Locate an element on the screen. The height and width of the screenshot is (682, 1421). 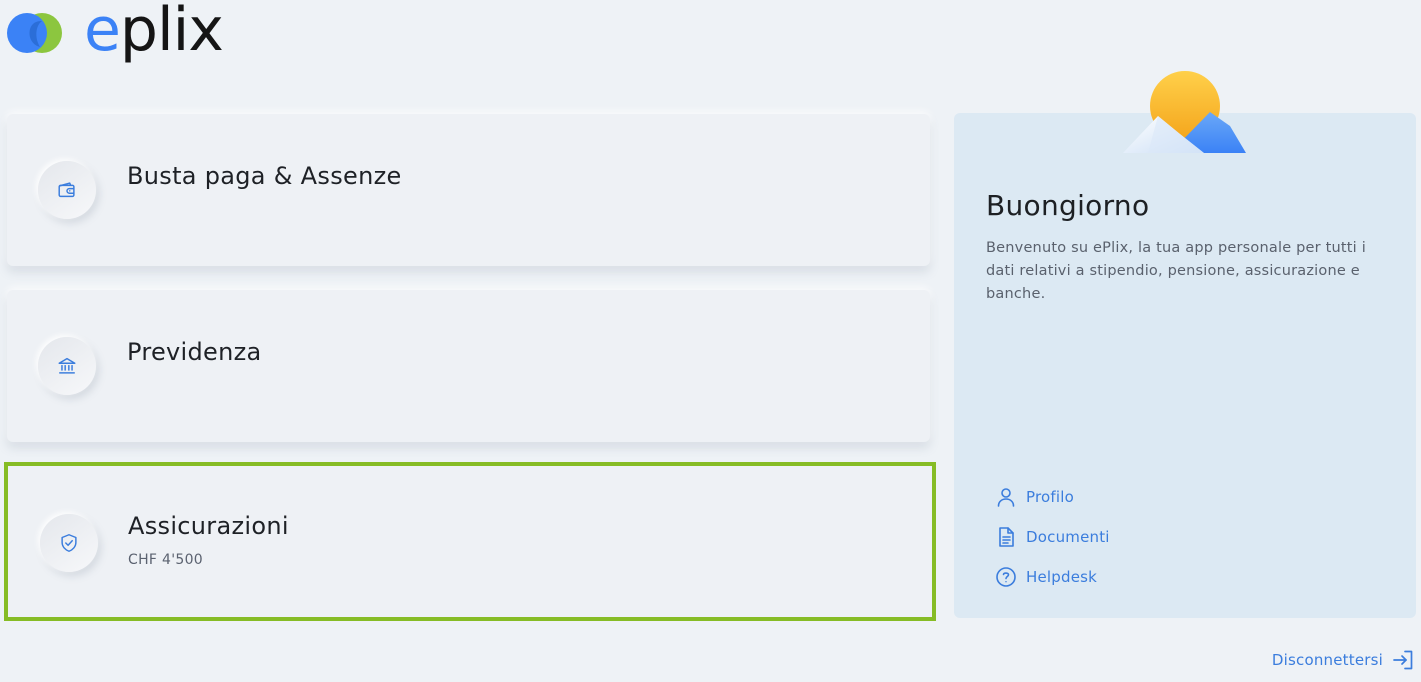
bank-icon is located at coordinates (67, 365).